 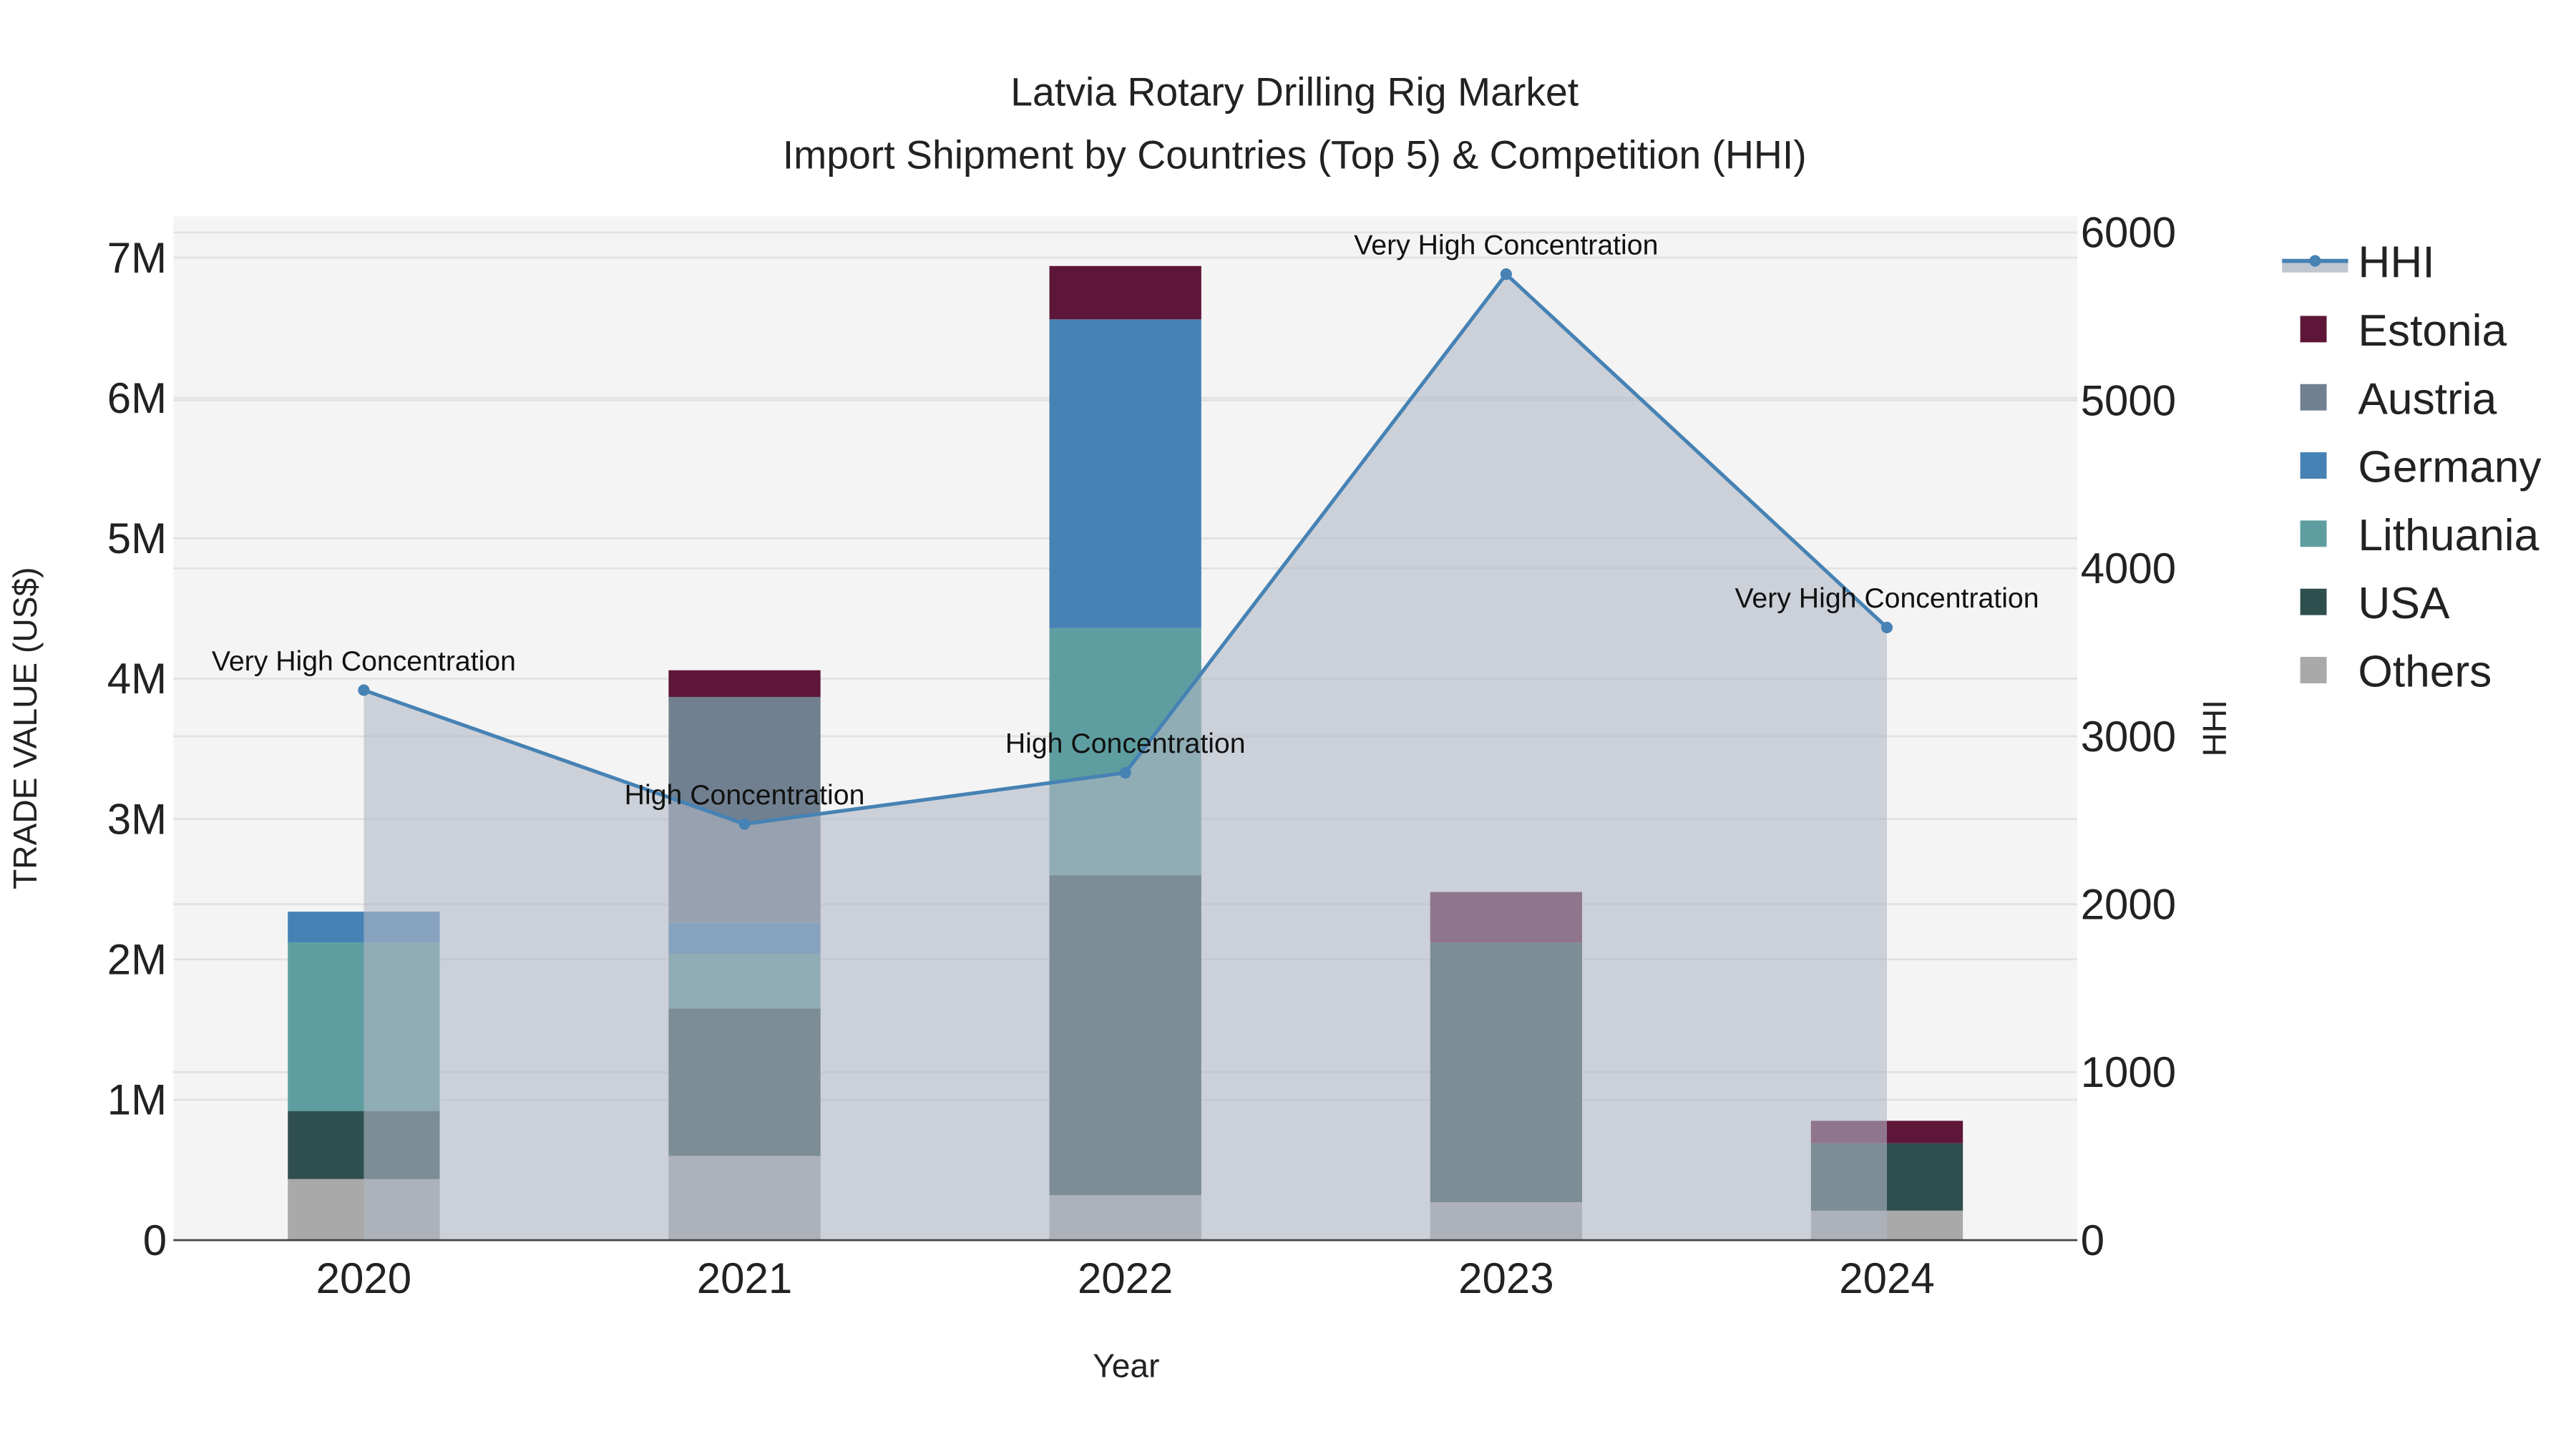 I want to click on hhi-marker-2021, so click(x=744, y=824).